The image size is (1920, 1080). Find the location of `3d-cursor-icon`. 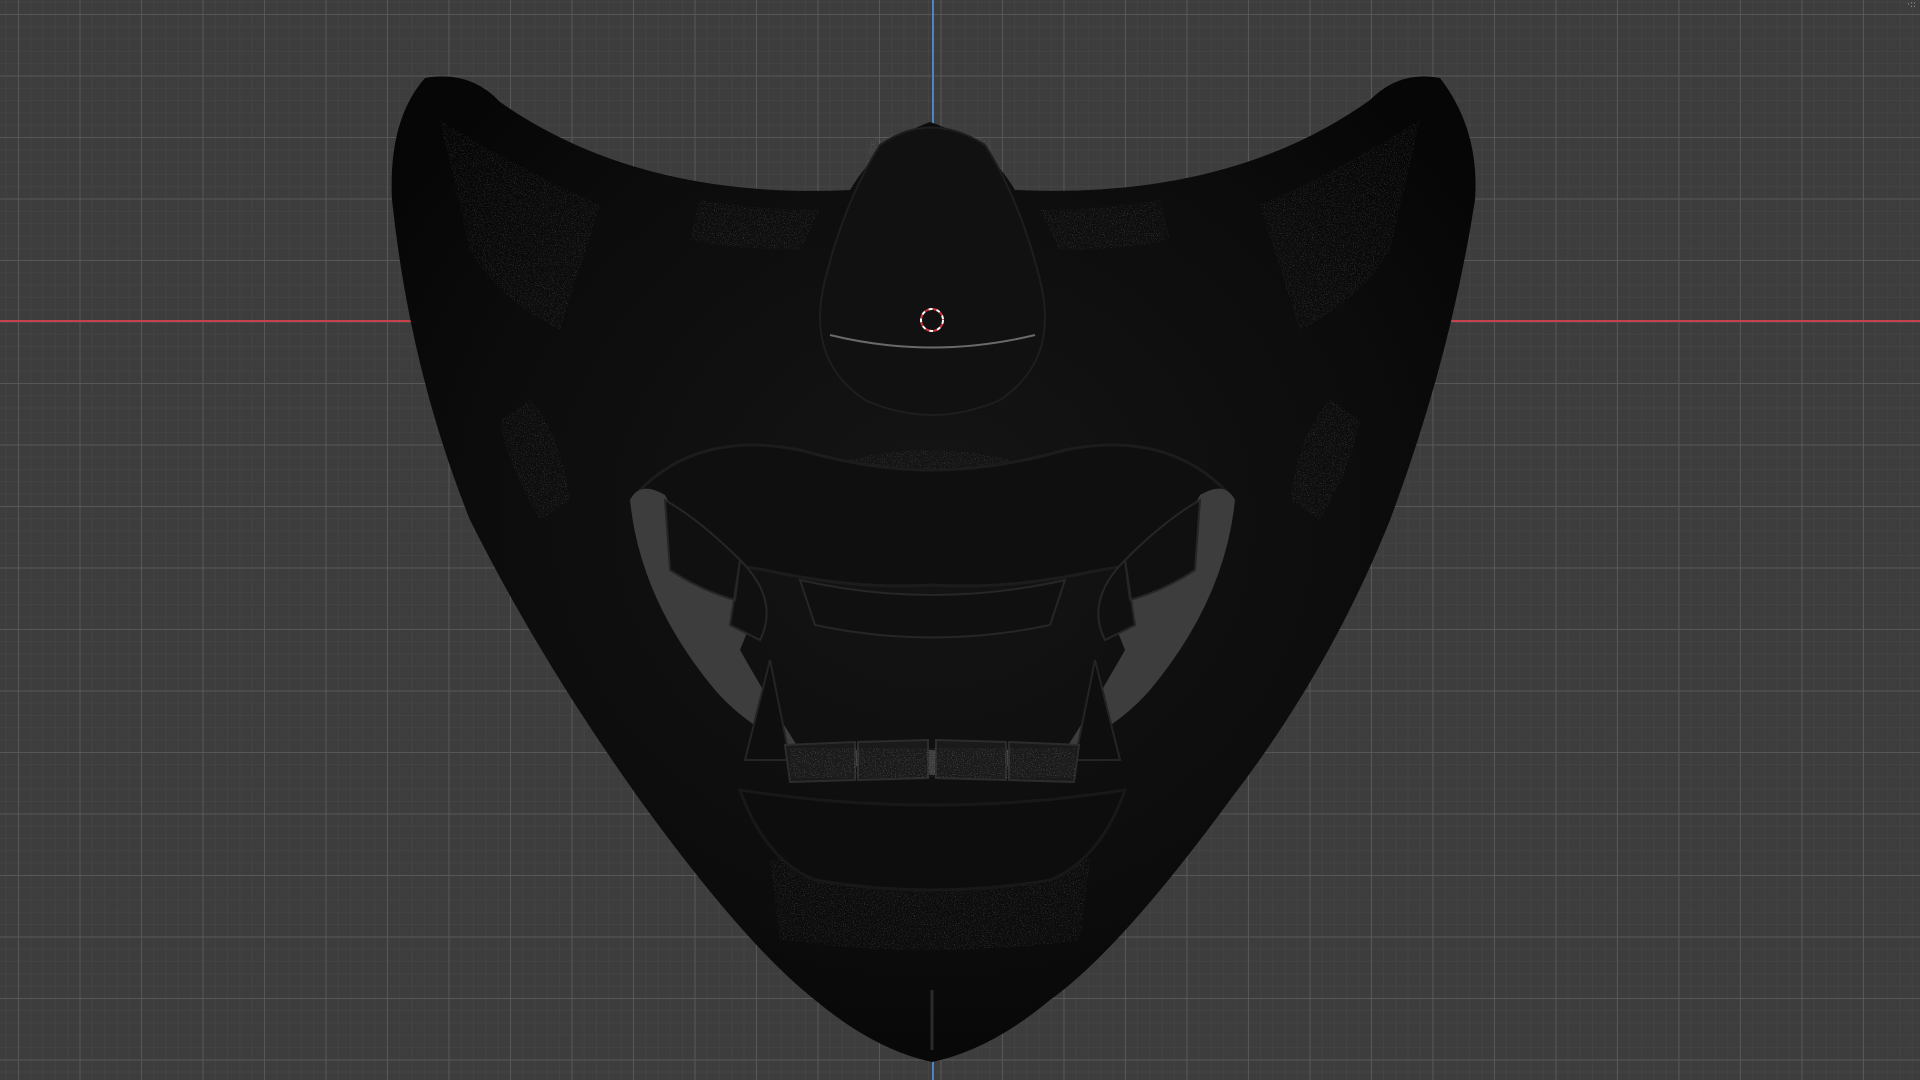

3d-cursor-icon is located at coordinates (932, 320).